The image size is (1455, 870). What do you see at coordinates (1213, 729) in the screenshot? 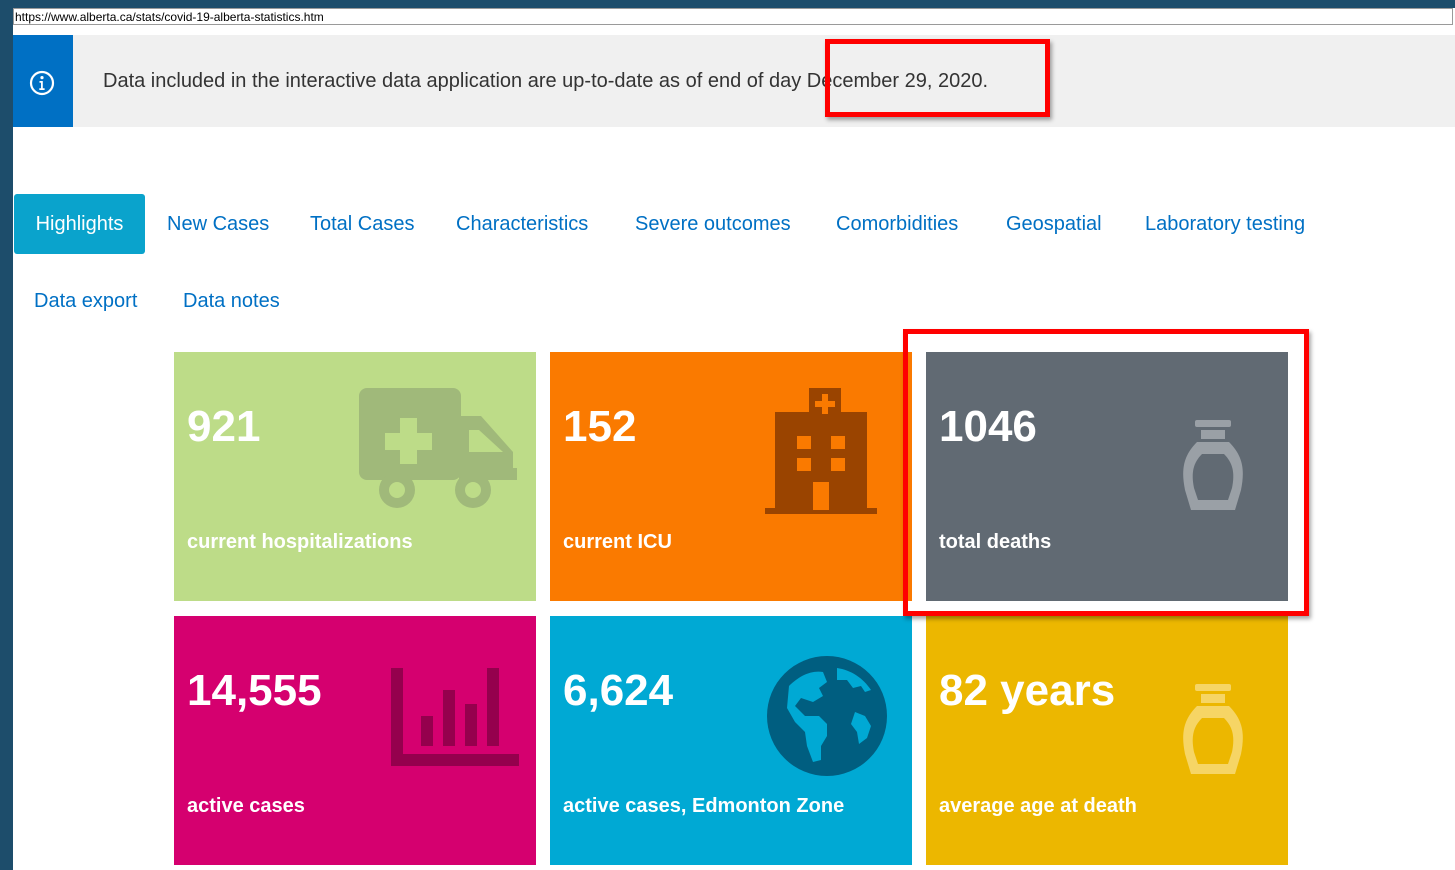
I see `urn-icon` at bounding box center [1213, 729].